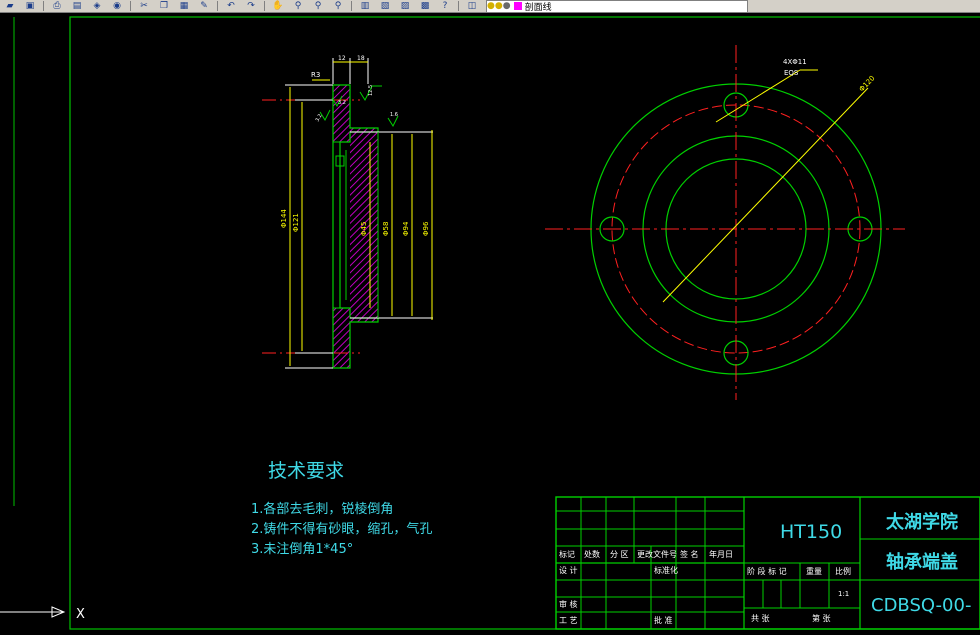 The width and height of the screenshot is (980, 635). Describe the element at coordinates (498, 6) in the screenshot. I see `sun-icon: ●` at that location.